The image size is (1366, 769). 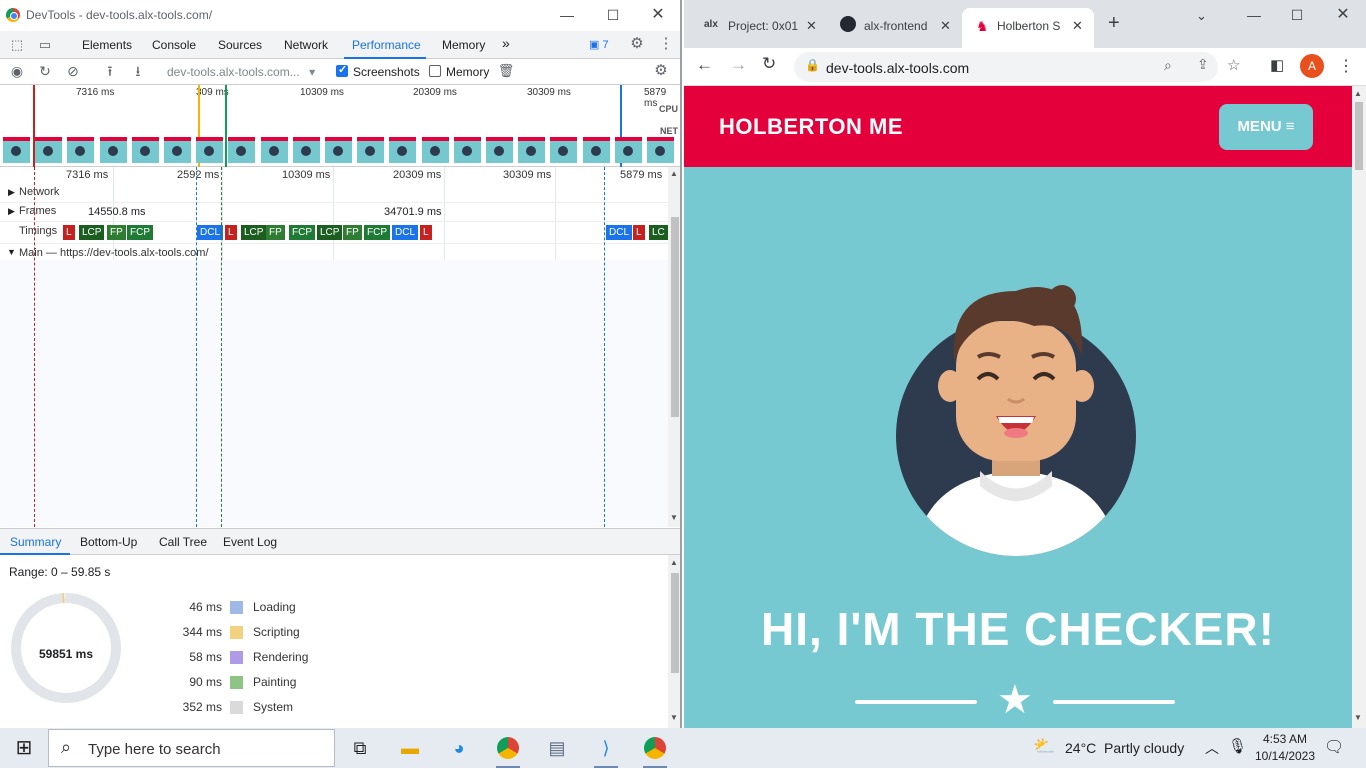 What do you see at coordinates (410, 748) in the screenshot?
I see `file-explorer-icon: ▬` at bounding box center [410, 748].